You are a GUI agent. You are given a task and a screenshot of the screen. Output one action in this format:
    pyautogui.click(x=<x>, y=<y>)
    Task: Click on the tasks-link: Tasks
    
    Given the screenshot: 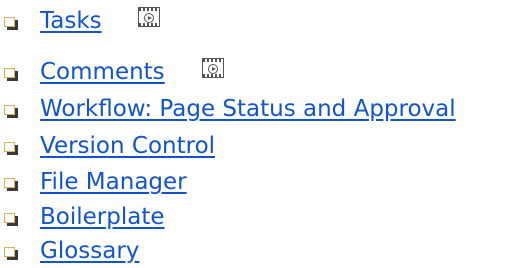 What is the action you would take?
    pyautogui.click(x=71, y=21)
    